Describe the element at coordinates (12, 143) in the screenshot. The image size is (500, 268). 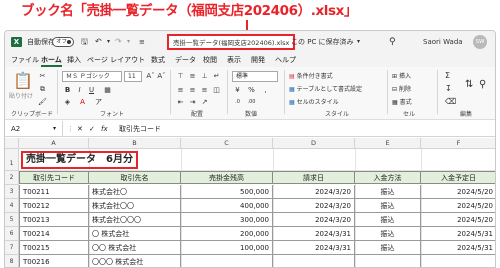
I see `select-all-corner` at that location.